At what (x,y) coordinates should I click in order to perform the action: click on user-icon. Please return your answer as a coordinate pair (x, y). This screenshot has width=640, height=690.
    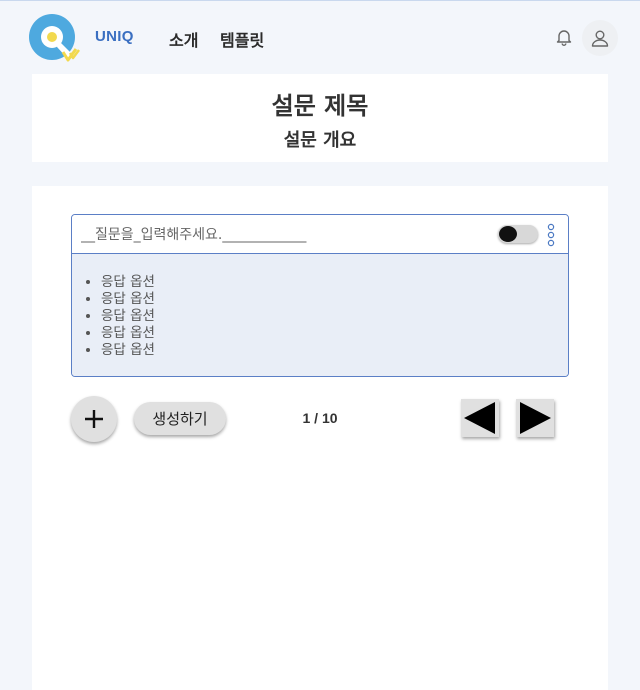
    Looking at the image, I should click on (600, 38).